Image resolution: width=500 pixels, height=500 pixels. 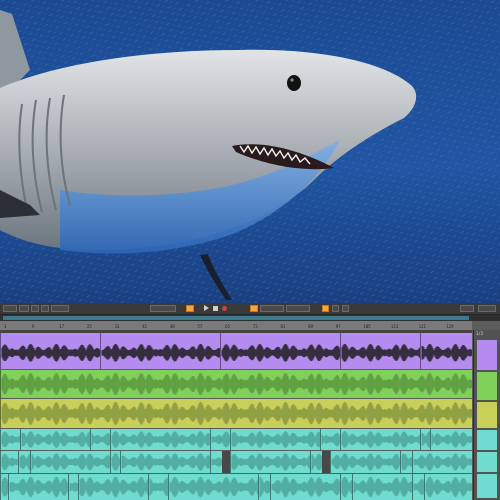 I want to click on ruler-tick: 65, so click(x=227, y=326).